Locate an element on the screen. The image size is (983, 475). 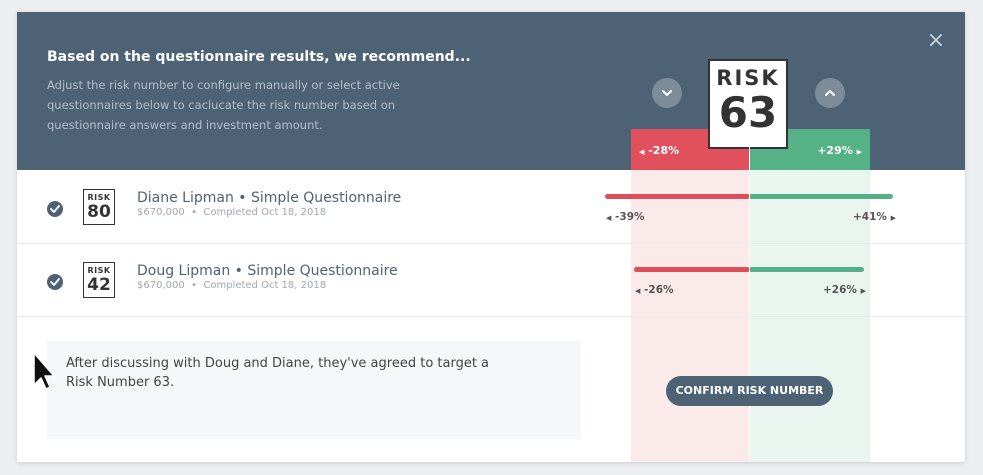
decrease-risk-button is located at coordinates (667, 93).